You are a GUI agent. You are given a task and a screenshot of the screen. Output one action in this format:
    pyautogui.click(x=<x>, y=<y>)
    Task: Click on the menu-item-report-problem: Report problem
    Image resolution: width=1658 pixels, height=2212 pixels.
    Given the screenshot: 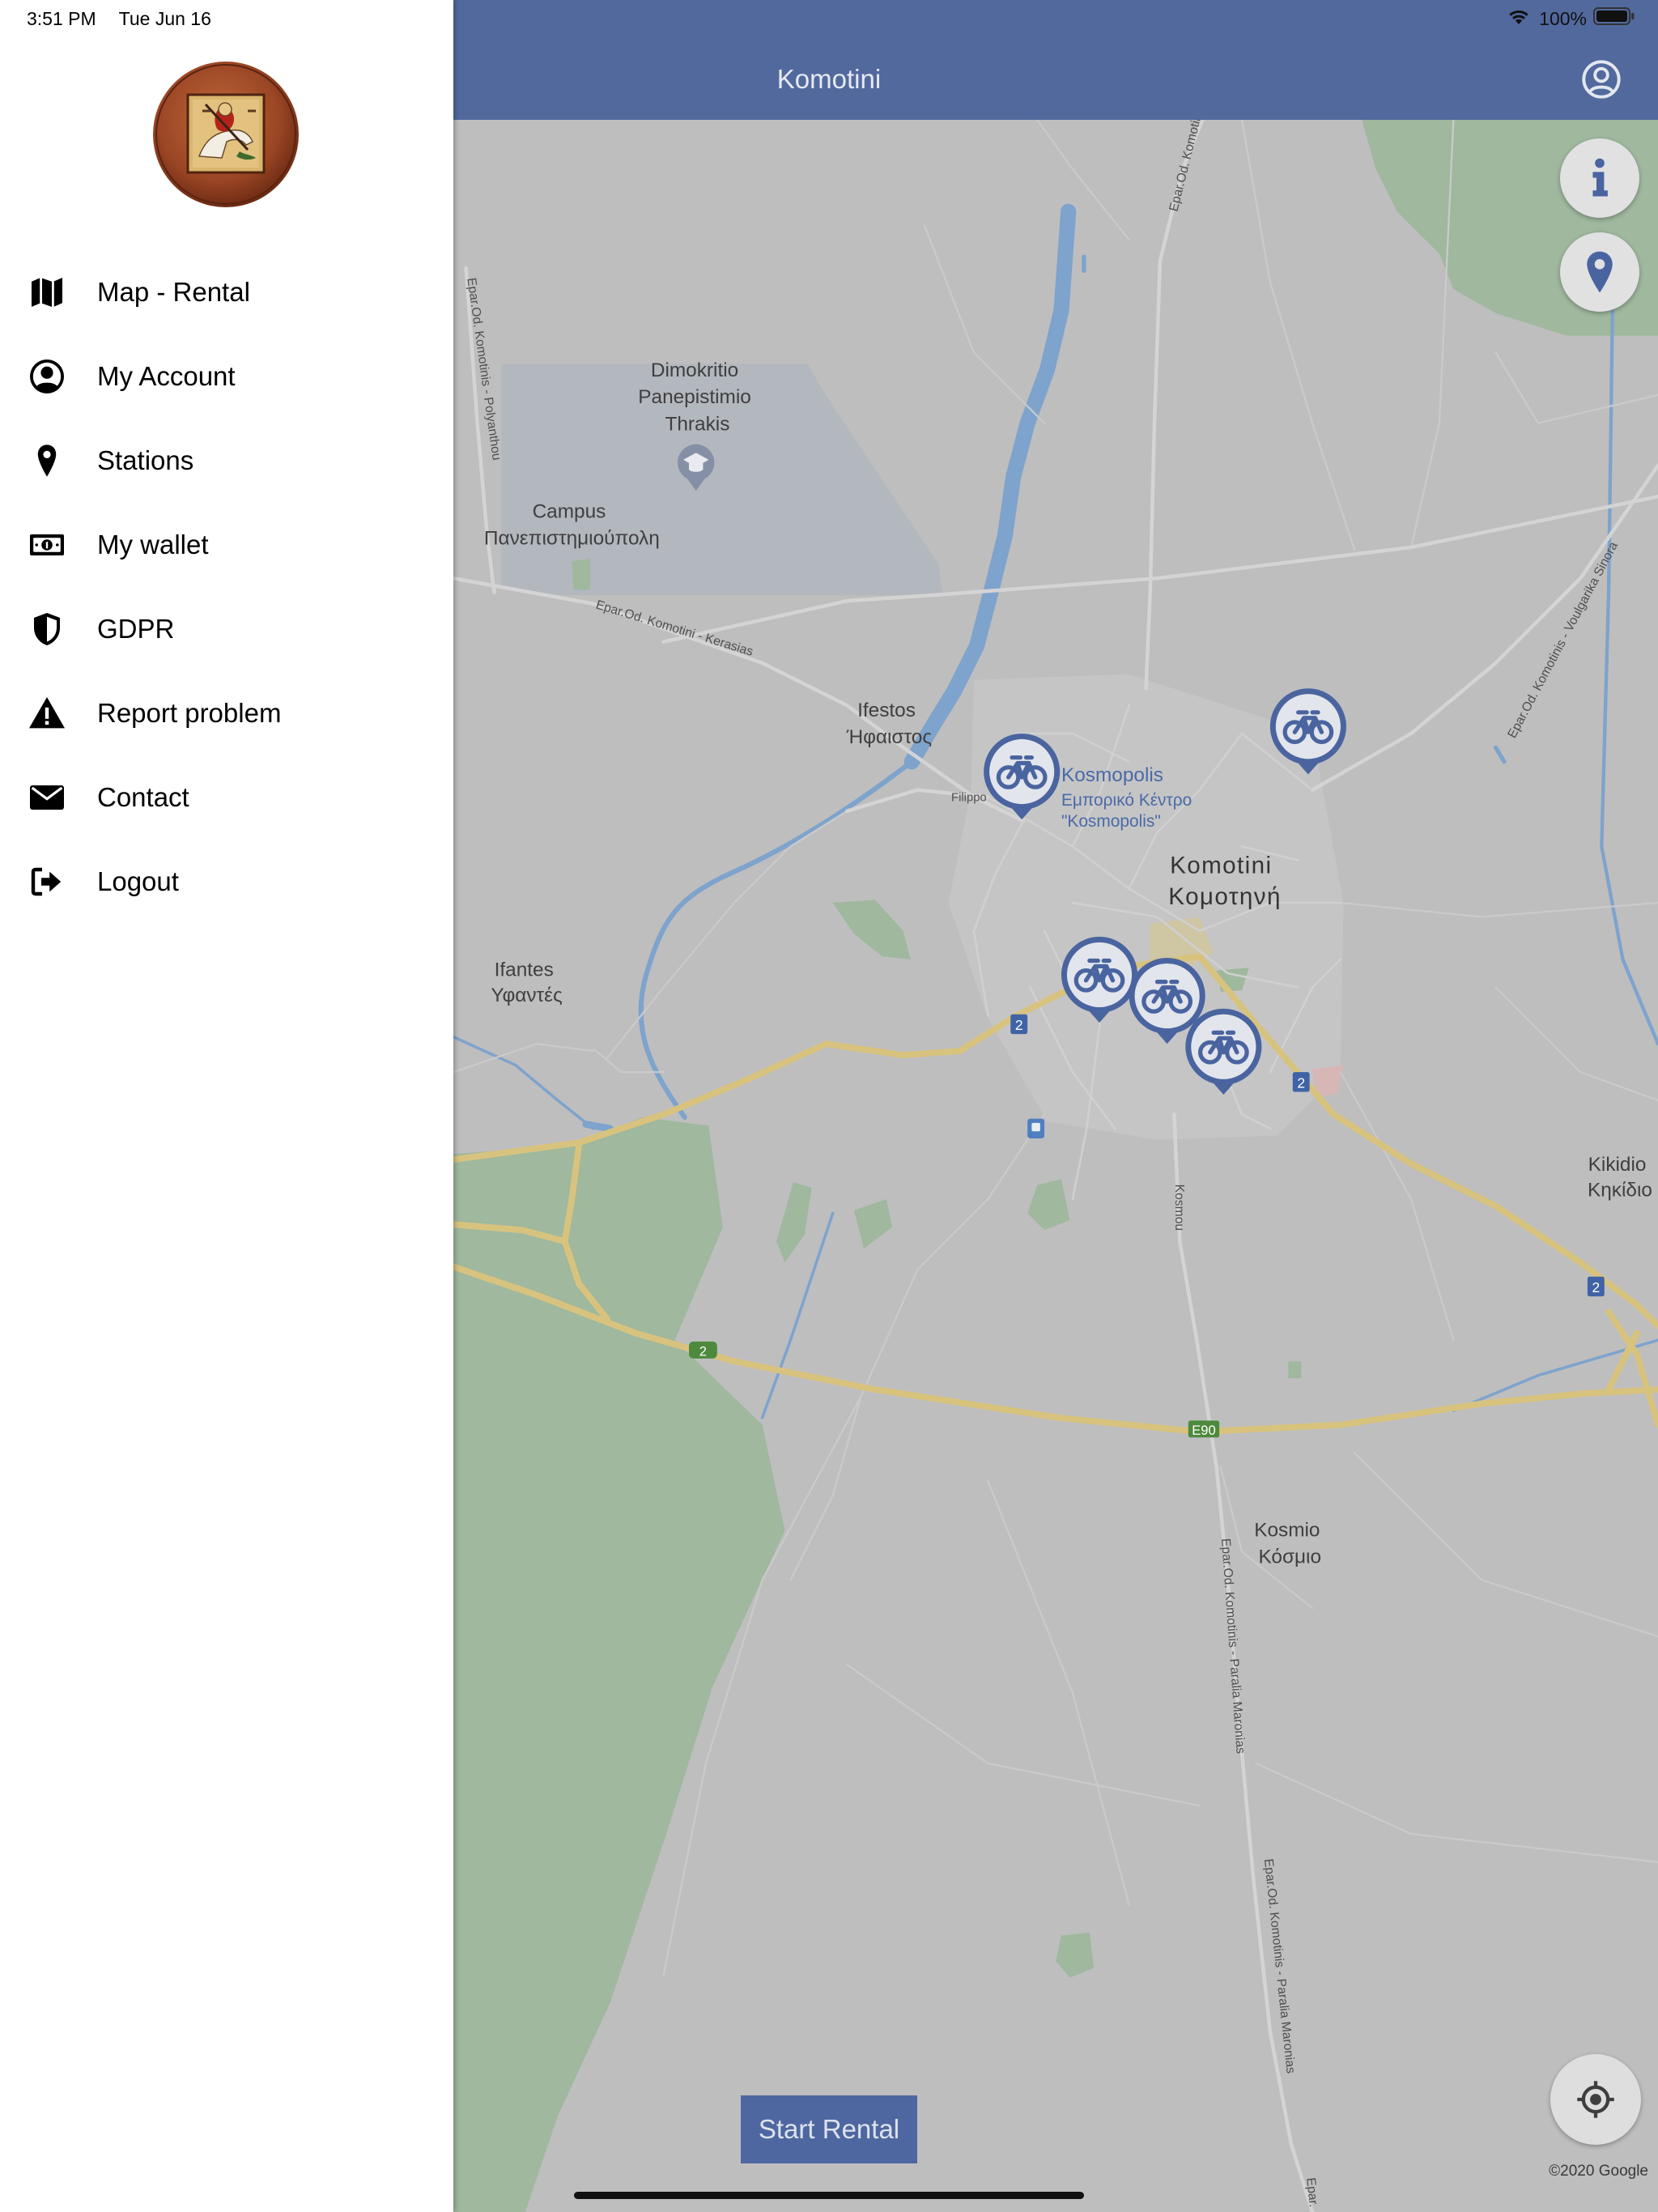 What is the action you would take?
    pyautogui.click(x=226, y=713)
    